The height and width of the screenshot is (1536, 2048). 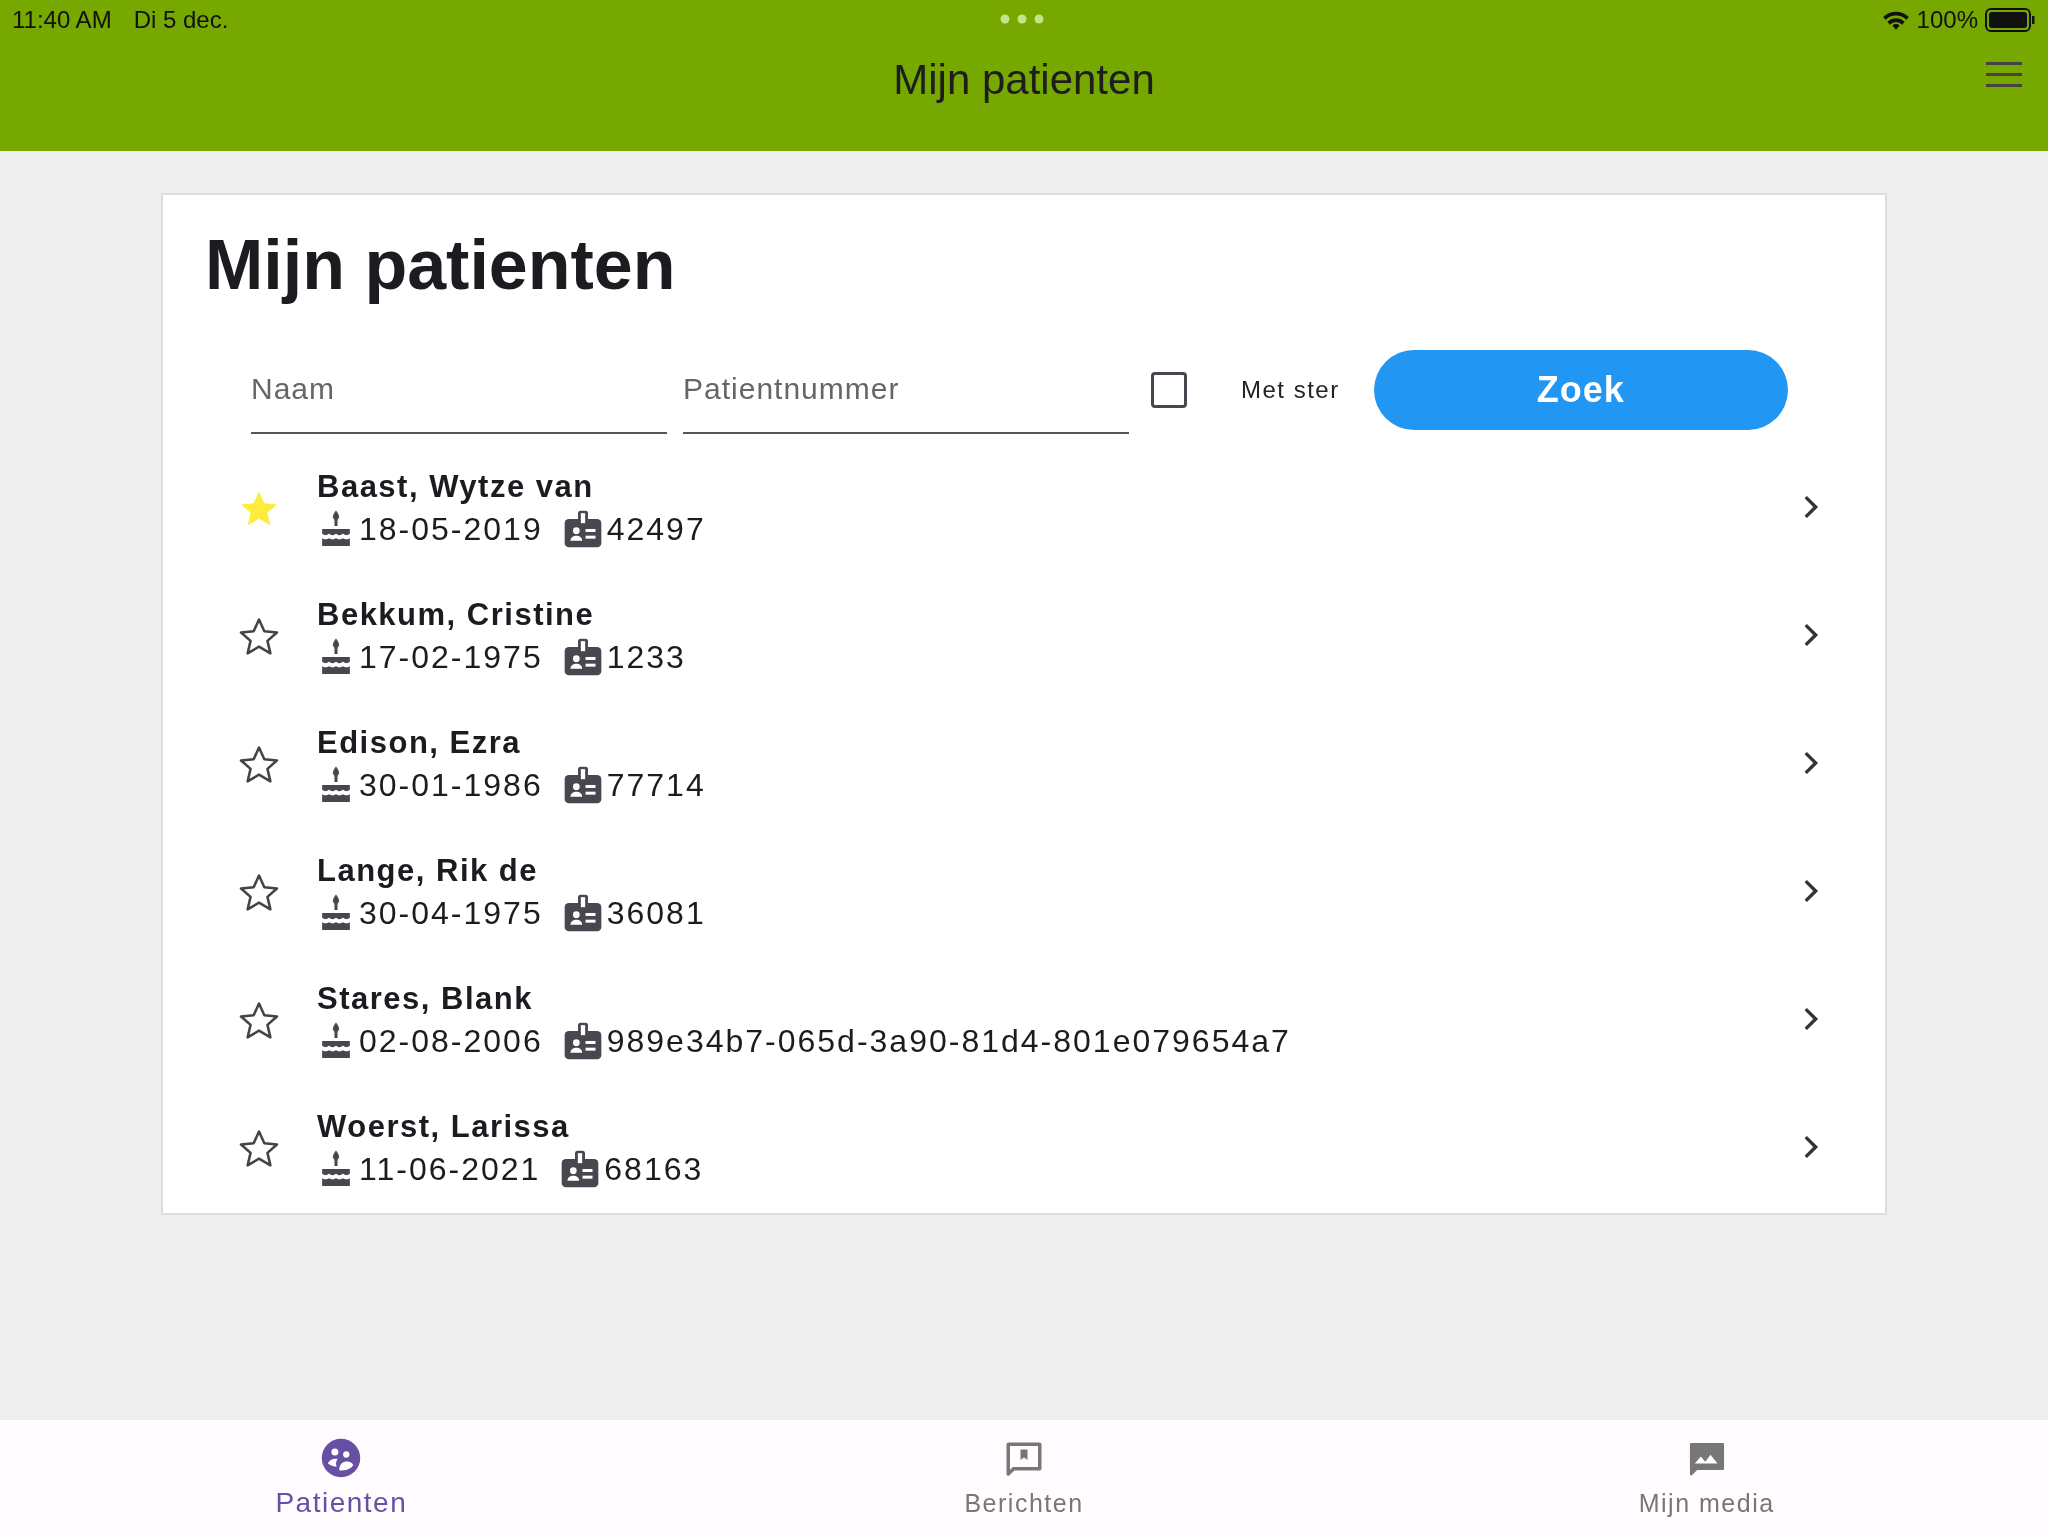 I want to click on patient-name: Baast, Wytze van, so click(x=456, y=487).